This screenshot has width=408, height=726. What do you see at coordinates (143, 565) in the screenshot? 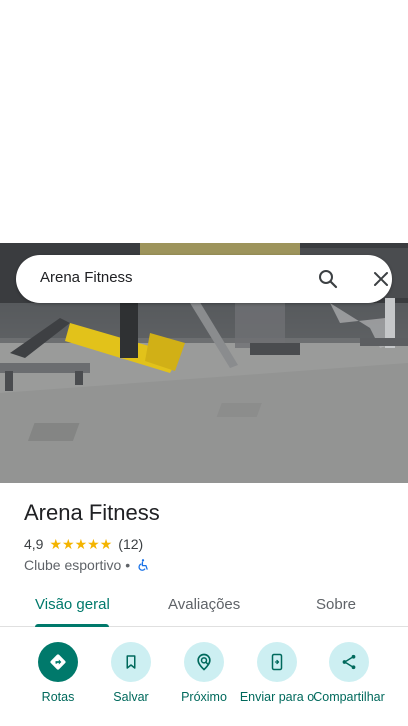
I see `wheelchair-accessible-icon` at bounding box center [143, 565].